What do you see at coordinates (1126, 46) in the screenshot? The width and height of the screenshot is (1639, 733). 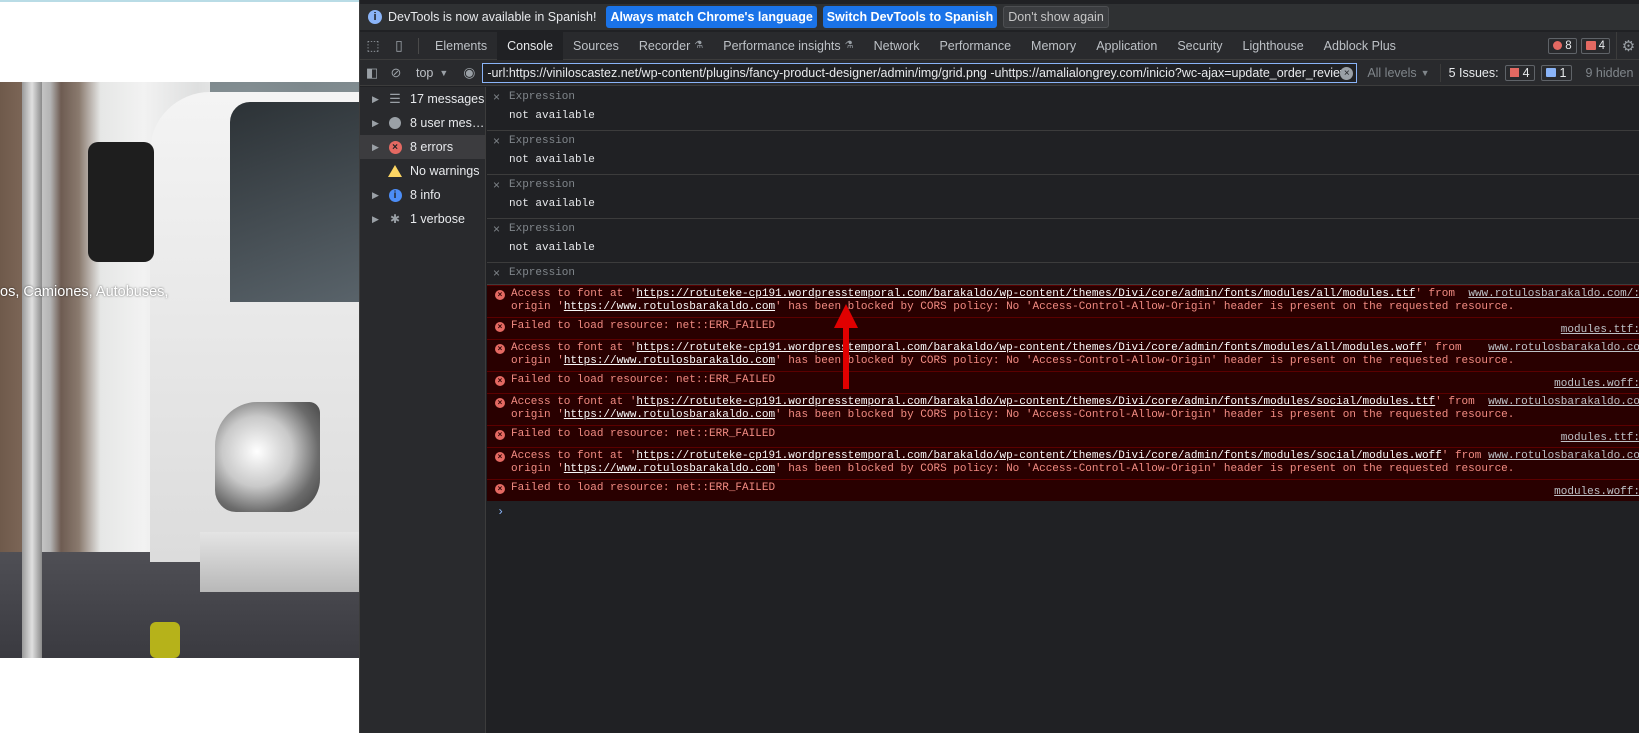 I see `tab-application: Application` at bounding box center [1126, 46].